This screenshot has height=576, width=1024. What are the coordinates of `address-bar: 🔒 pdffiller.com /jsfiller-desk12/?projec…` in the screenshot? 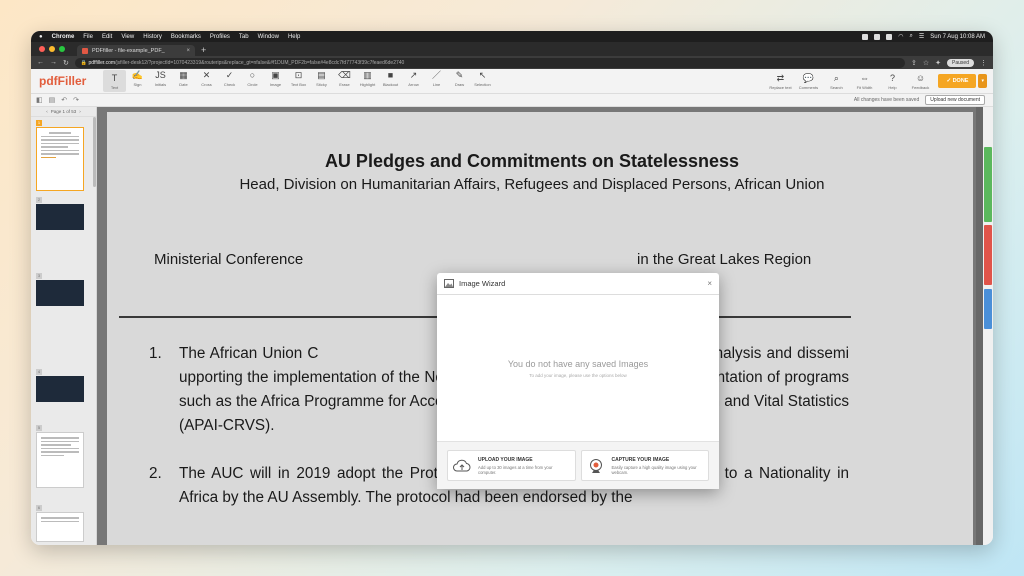 It's located at (489, 62).